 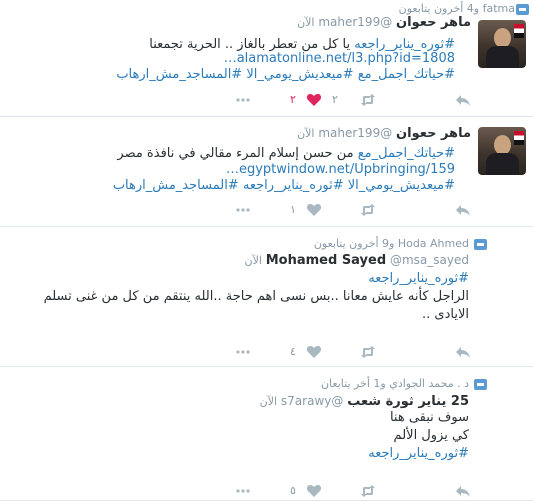 What do you see at coordinates (391, 243) in the screenshot?
I see `follow-context: Hoda Ahmed و9 أخرون يتابعون` at bounding box center [391, 243].